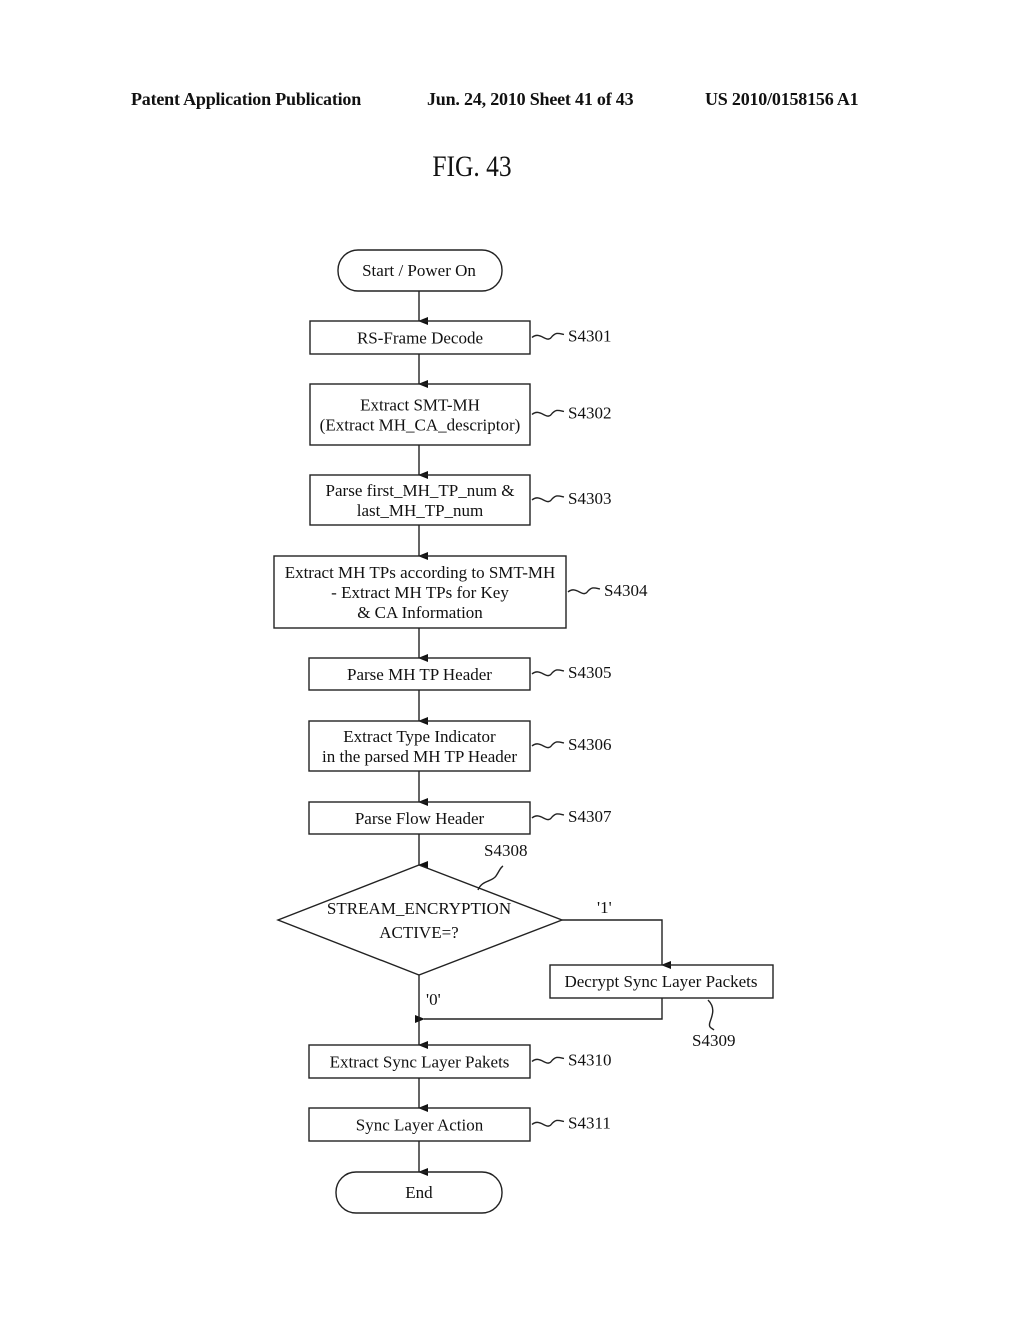 This screenshot has width=1024, height=1320. What do you see at coordinates (589, 744) in the screenshot?
I see `step-id-label: S4306` at bounding box center [589, 744].